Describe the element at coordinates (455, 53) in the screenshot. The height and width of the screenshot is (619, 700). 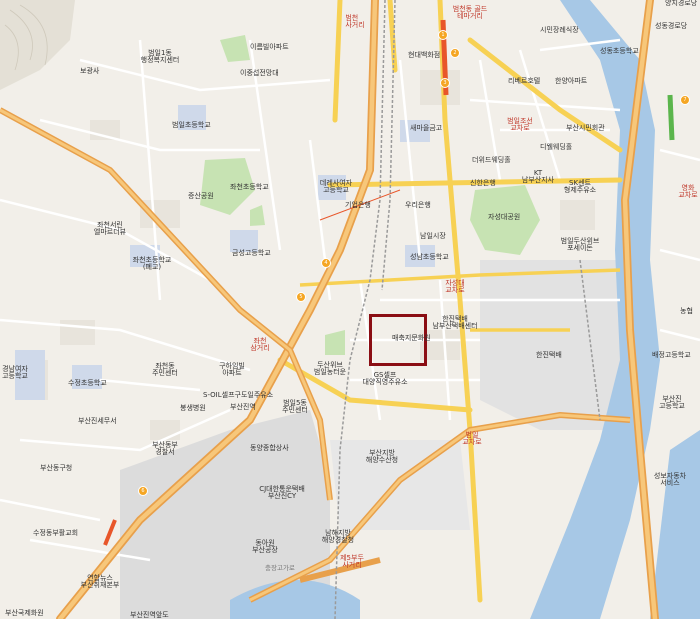
I see `station-marker: 2` at that location.